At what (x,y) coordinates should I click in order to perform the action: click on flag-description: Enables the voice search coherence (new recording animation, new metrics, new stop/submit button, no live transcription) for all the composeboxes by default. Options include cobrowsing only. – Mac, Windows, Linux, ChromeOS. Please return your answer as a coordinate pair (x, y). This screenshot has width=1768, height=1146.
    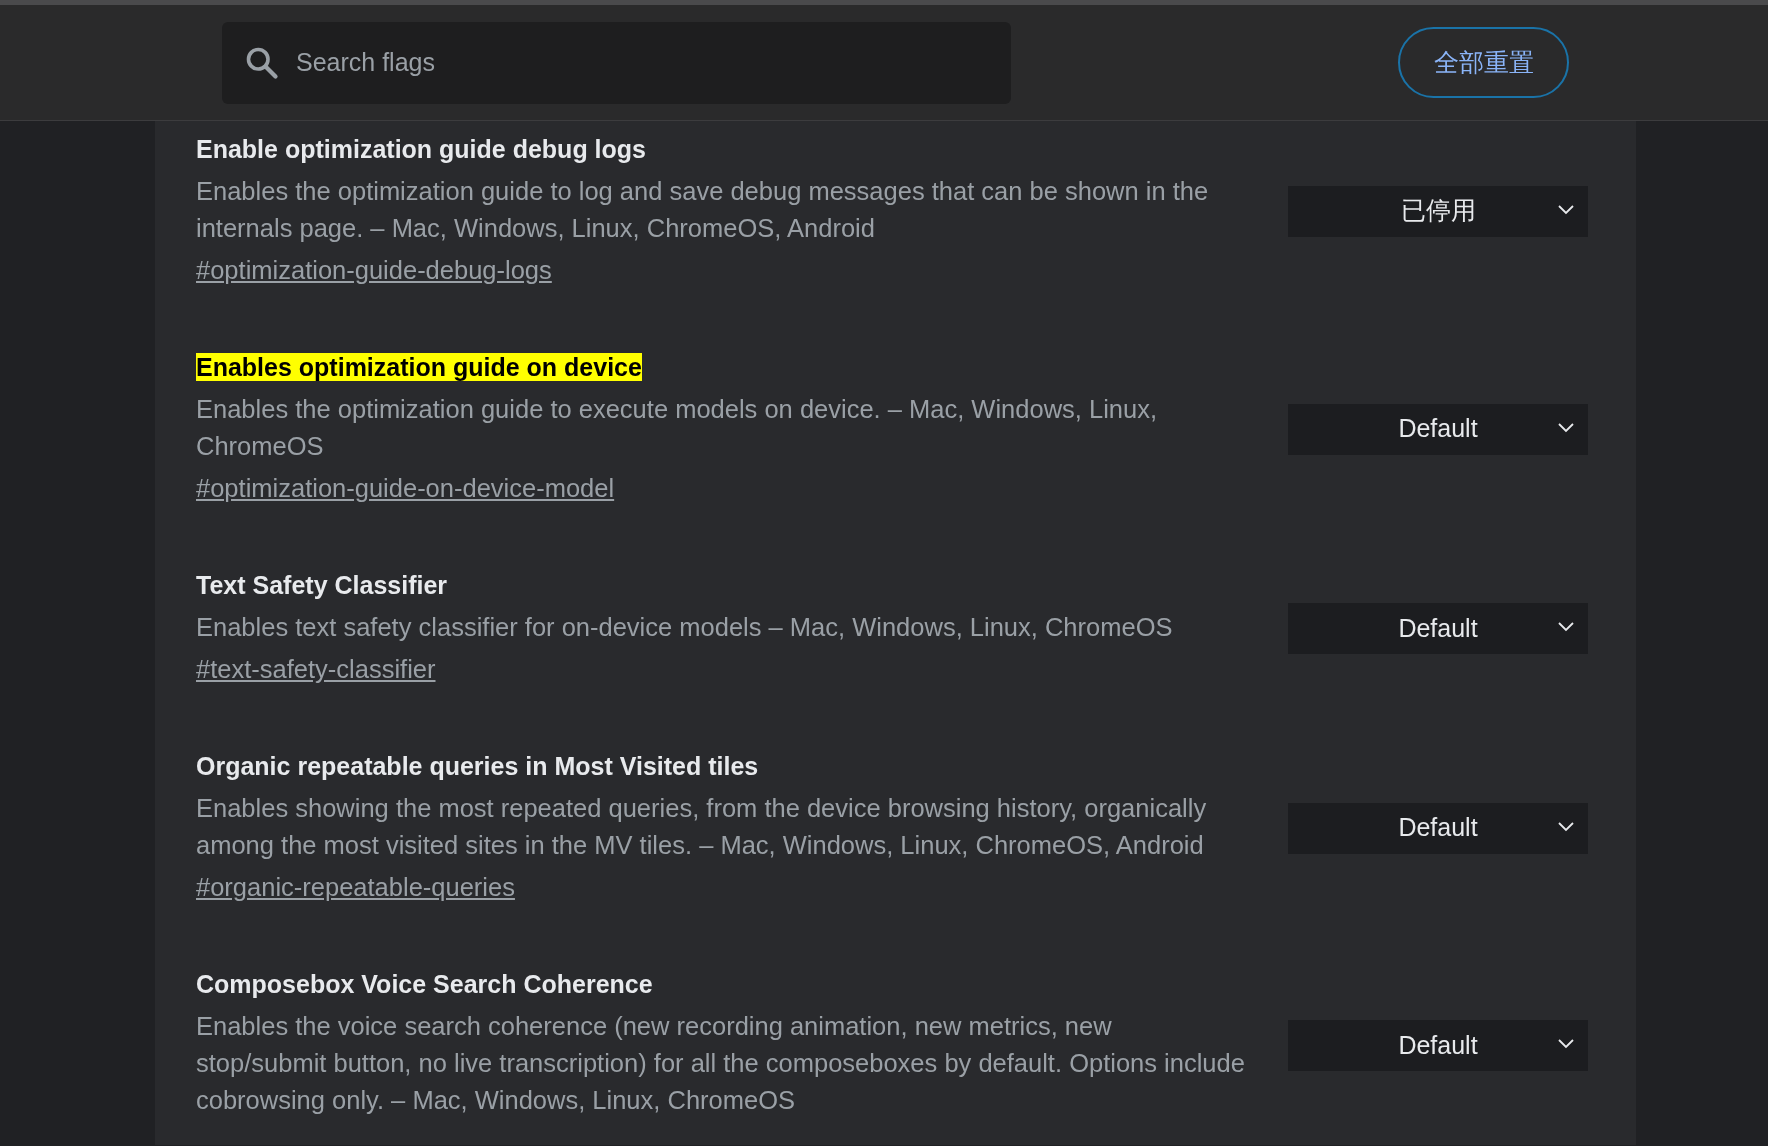
    Looking at the image, I should click on (721, 1063).